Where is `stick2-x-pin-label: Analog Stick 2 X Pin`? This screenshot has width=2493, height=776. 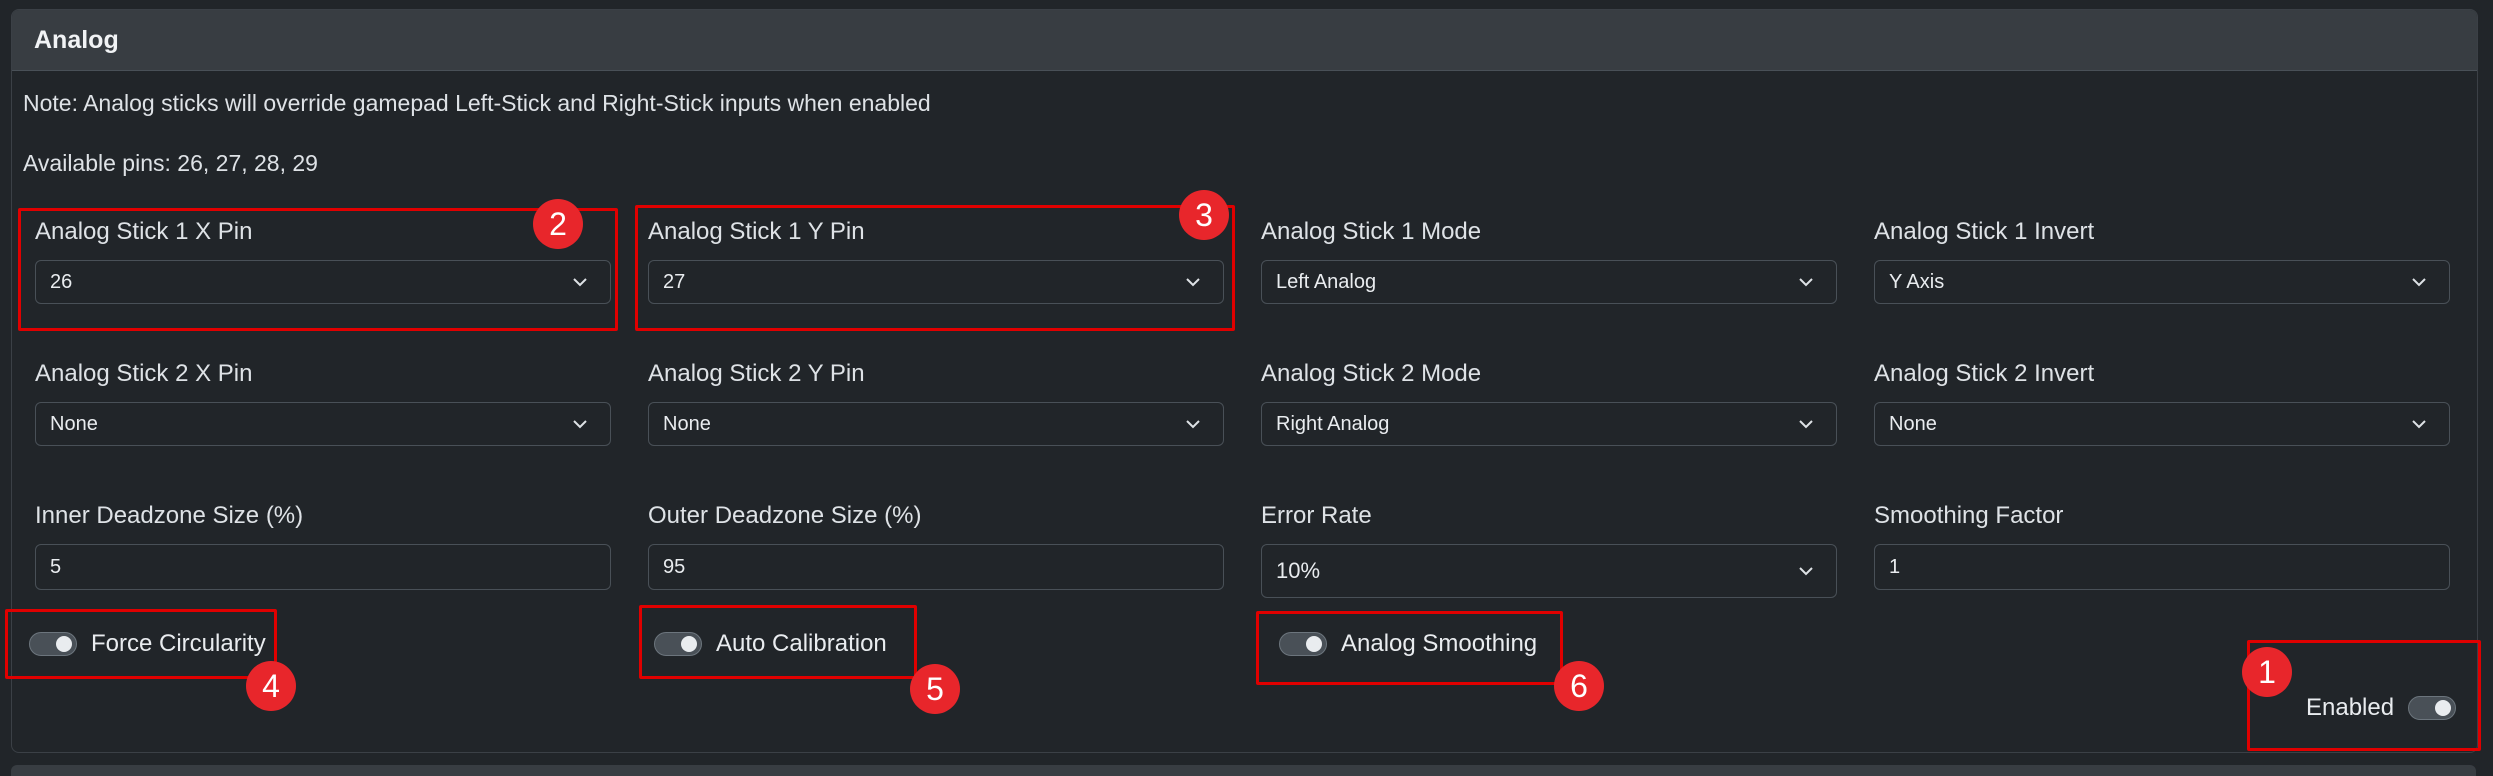 stick2-x-pin-label: Analog Stick 2 X Pin is located at coordinates (144, 373).